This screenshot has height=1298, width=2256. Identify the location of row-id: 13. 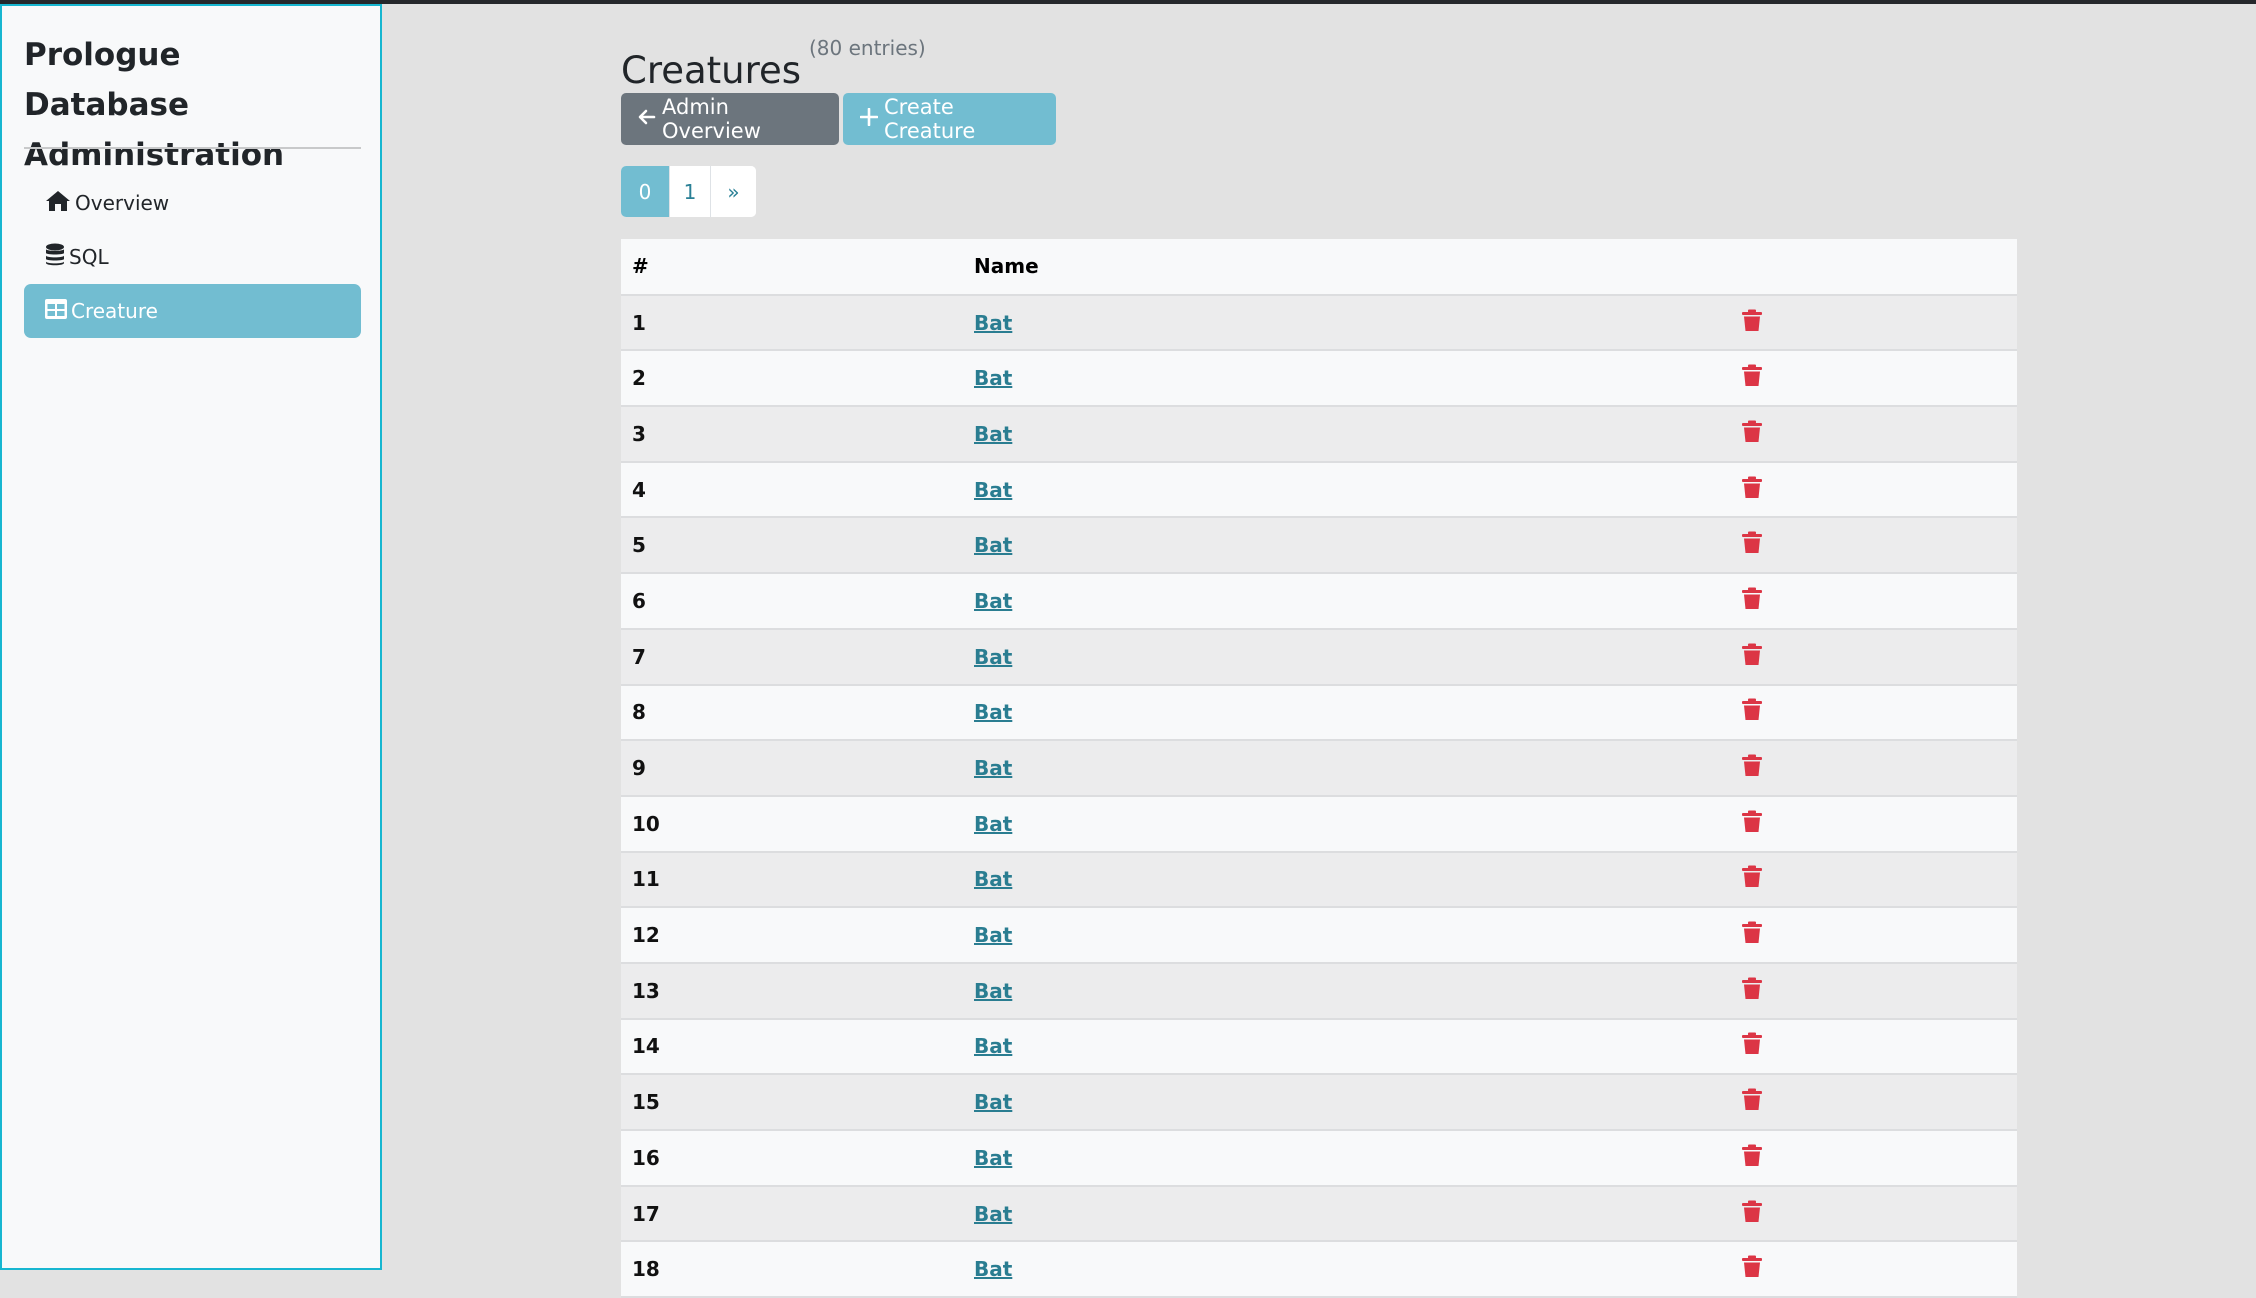
(797, 991).